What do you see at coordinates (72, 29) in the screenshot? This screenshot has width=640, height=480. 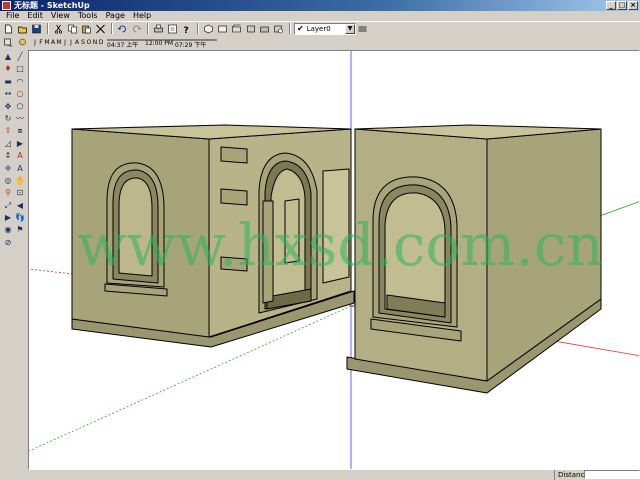 I see `copy-icon` at bounding box center [72, 29].